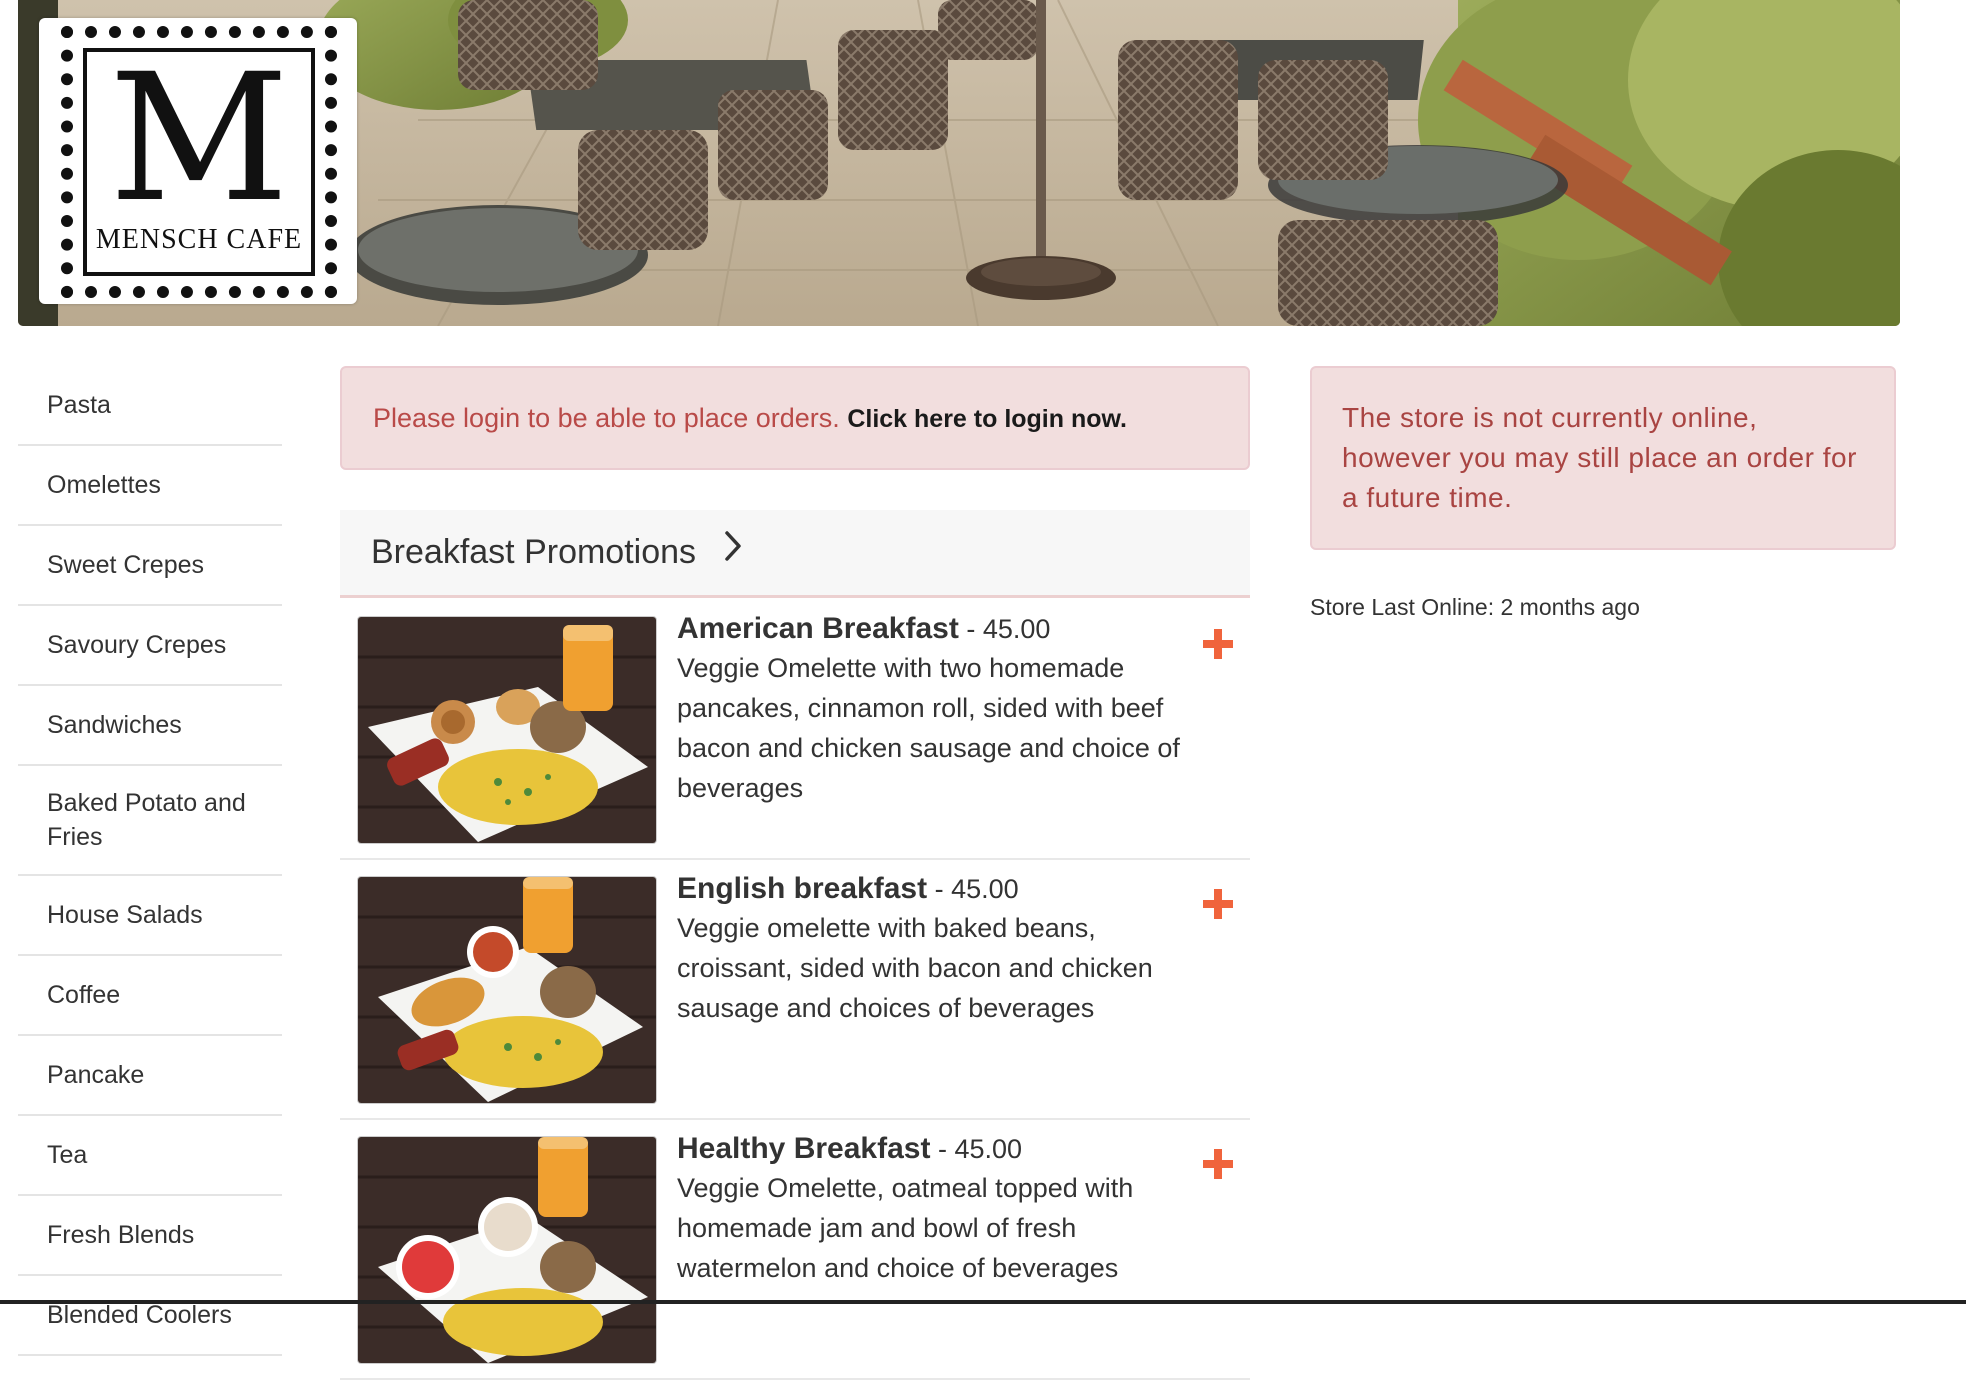  What do you see at coordinates (199, 138) in the screenshot?
I see `logo-letter: M` at bounding box center [199, 138].